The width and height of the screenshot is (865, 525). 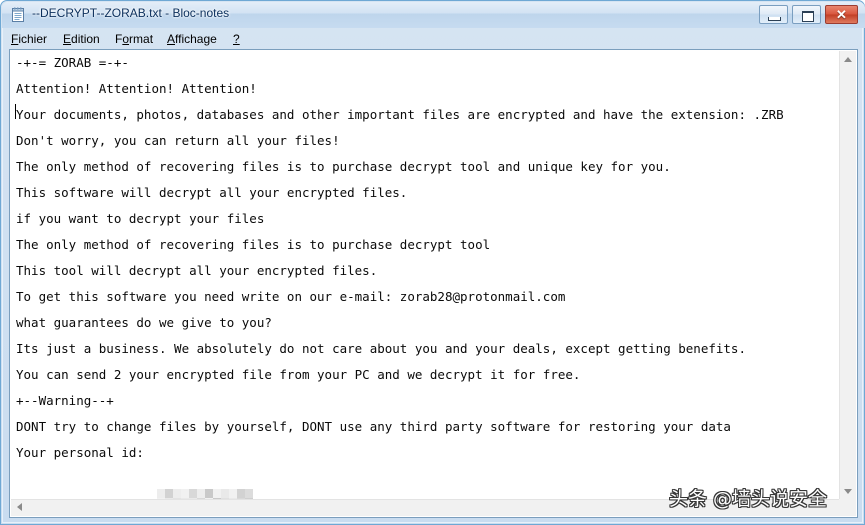 I want to click on chevron-left-icon, so click(x=19, y=507).